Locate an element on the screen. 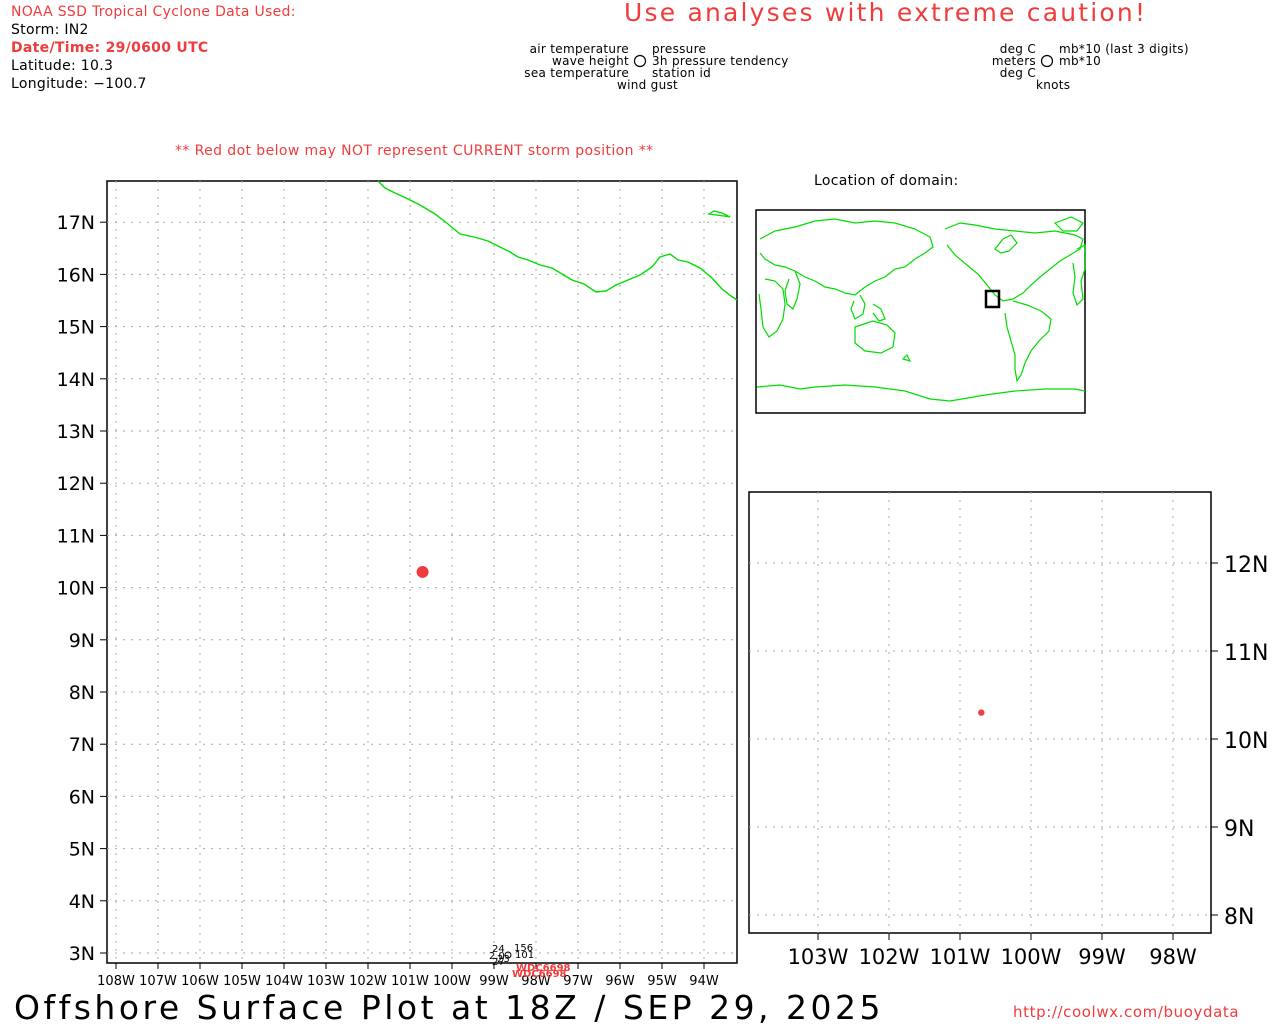 This screenshot has width=1280, height=1027. location-inset-map is located at coordinates (920, 311).